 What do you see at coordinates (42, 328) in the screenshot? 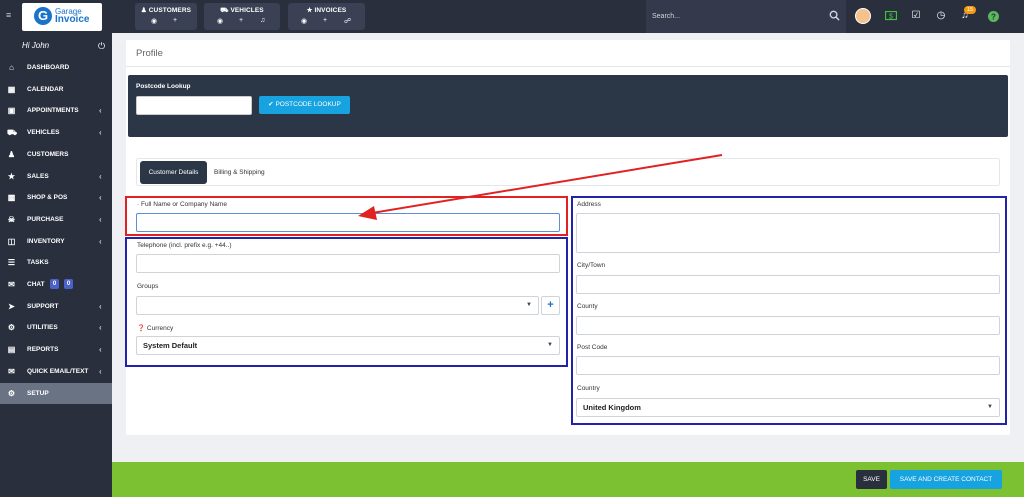
I see `sidebar-item-label: UTILITIES` at bounding box center [42, 328].